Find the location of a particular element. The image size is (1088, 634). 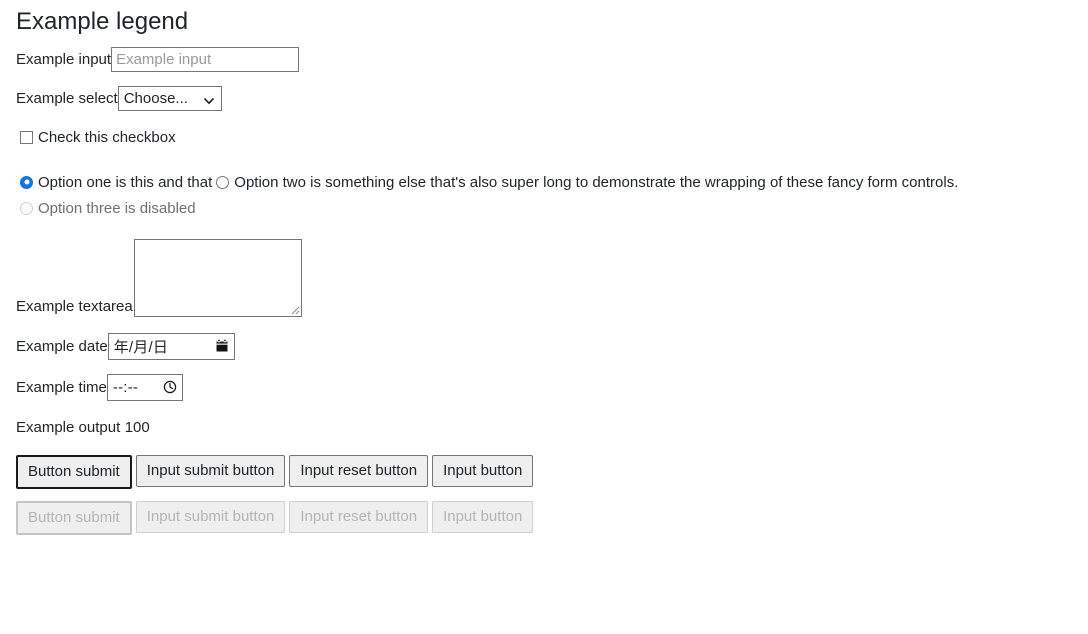

radio-option-three-control is located at coordinates (26, 208).